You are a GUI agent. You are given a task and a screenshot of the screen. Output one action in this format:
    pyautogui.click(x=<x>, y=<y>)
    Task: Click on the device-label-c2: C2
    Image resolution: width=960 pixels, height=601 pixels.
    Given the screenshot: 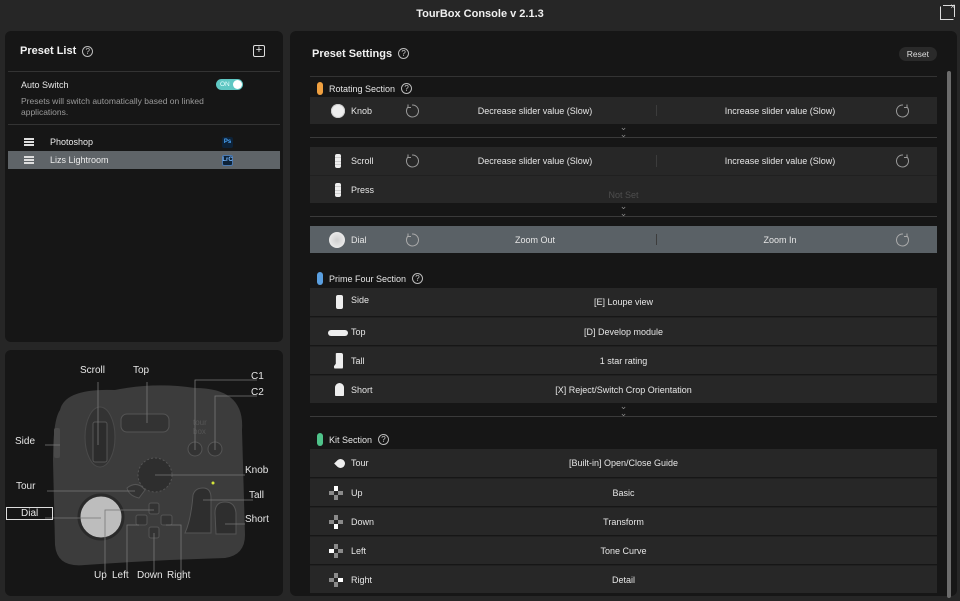 What is the action you would take?
    pyautogui.click(x=257, y=392)
    